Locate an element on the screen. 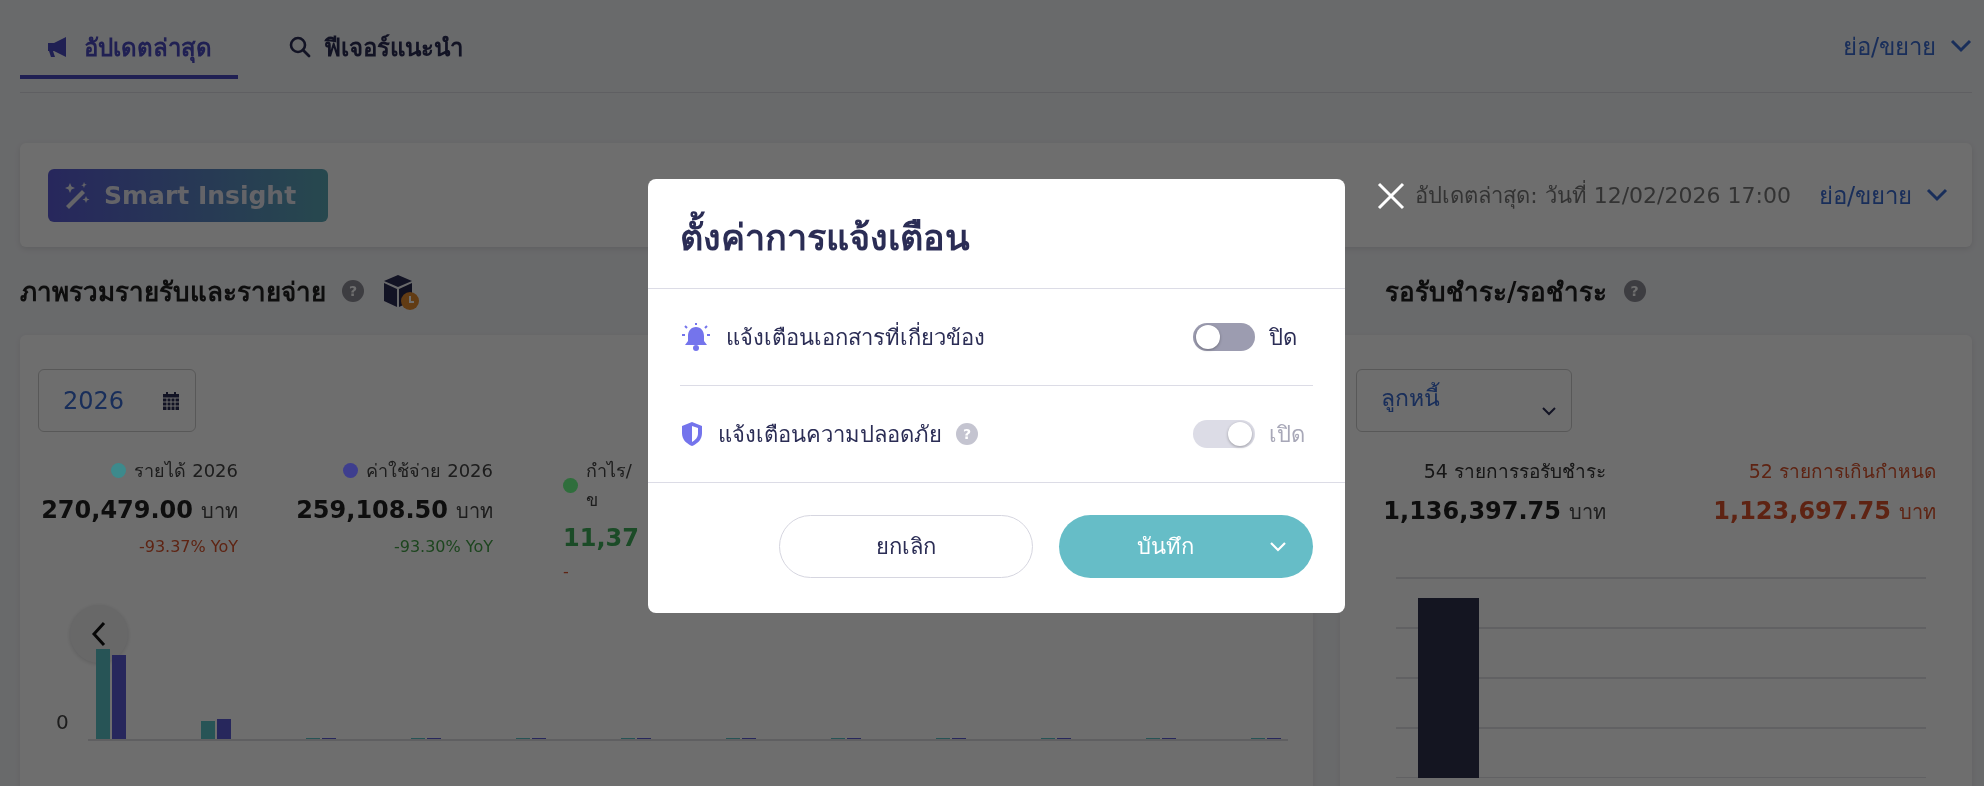  stat-label: รายได้ 2026 is located at coordinates (186, 471).